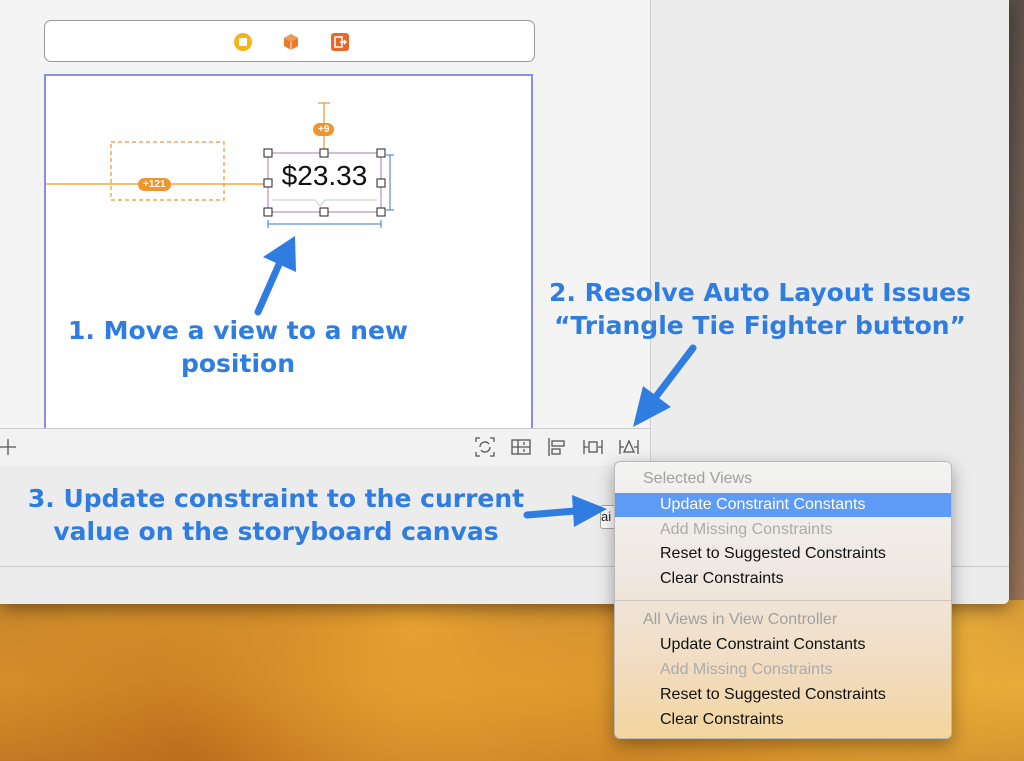 Image resolution: width=1024 pixels, height=761 pixels. Describe the element at coordinates (783, 645) in the screenshot. I see `menu-item-update-constraint-constants-all: Update Constraint Constants` at that location.